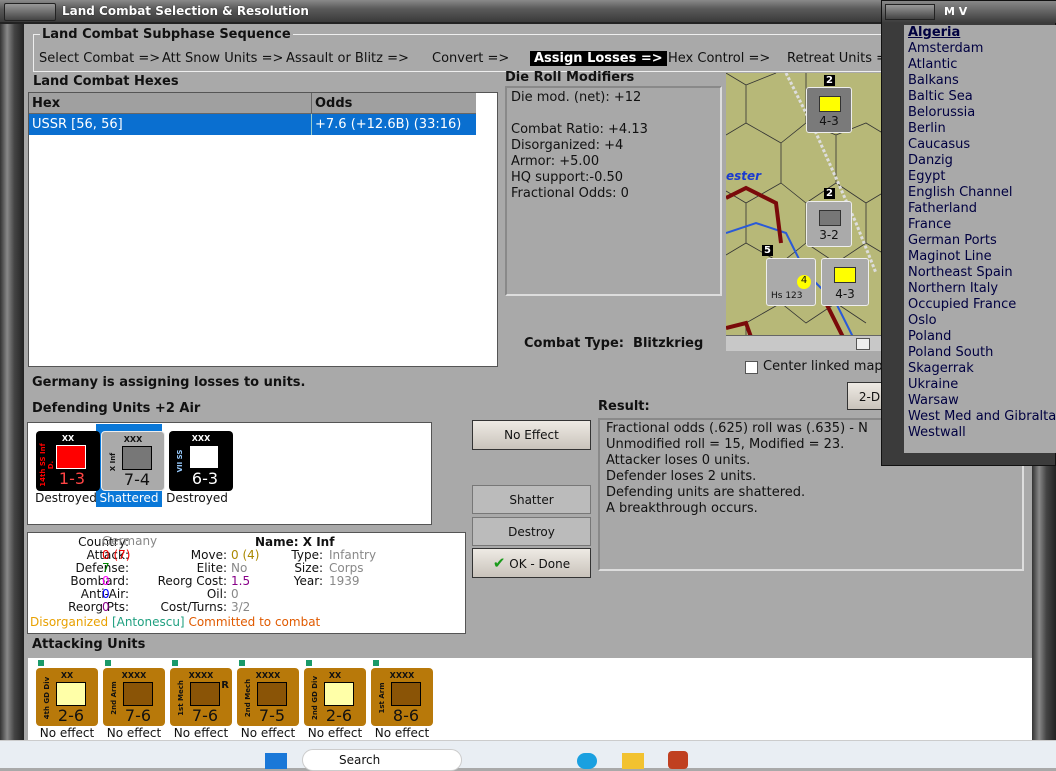  I want to click on mv-menu-button, so click(910, 12).